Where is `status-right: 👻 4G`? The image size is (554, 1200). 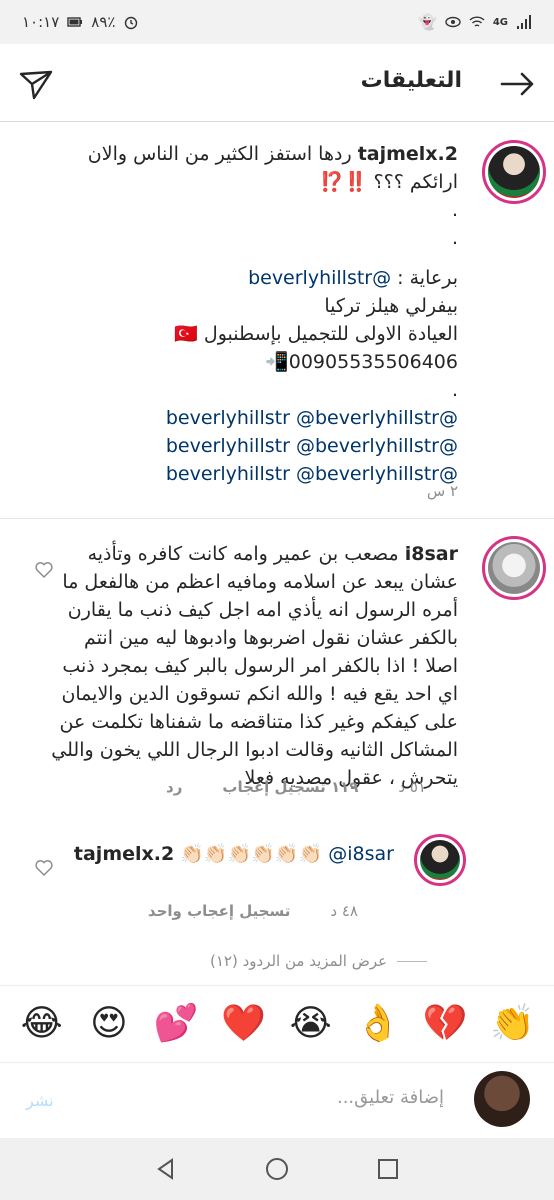 status-right: 👻 4G is located at coordinates (475, 22).